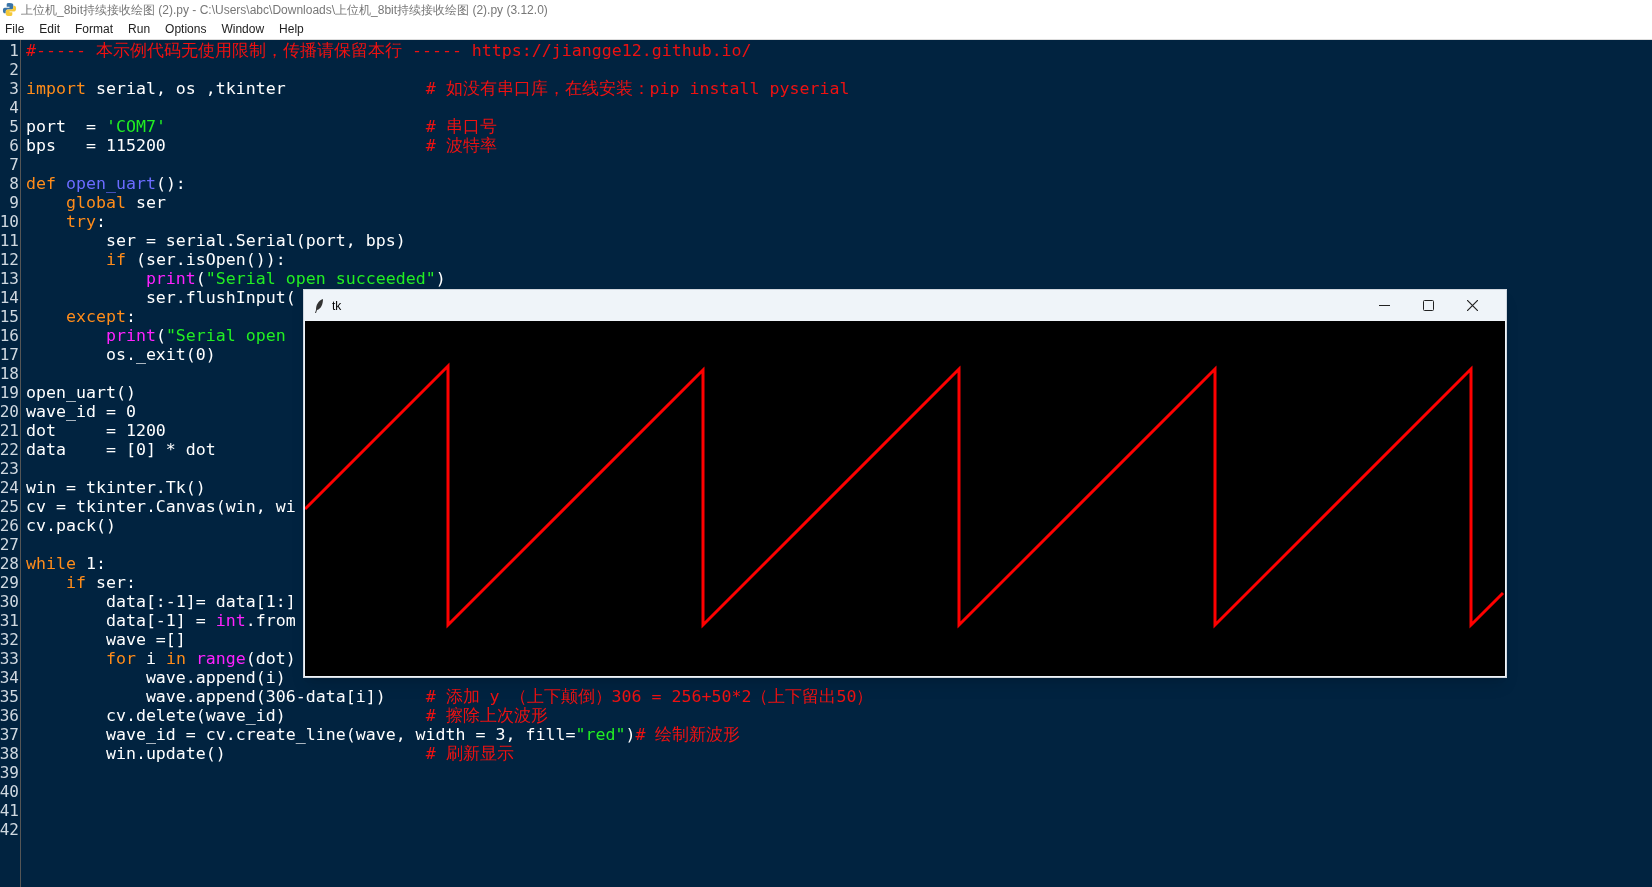 This screenshot has height=887, width=1652. I want to click on minimize-icon, so click(1384, 305).